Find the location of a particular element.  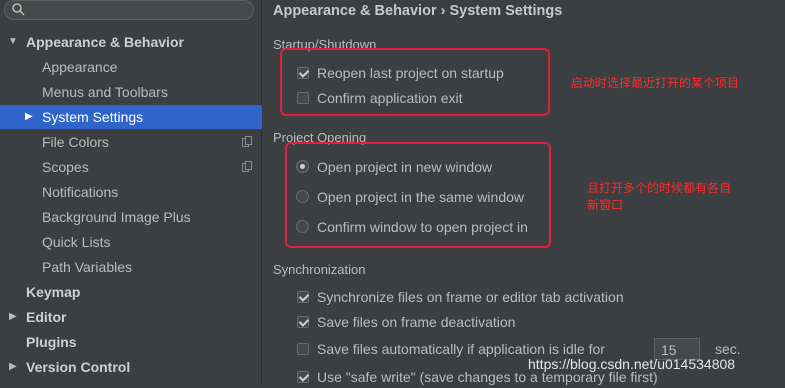

reopen-last-project-checkbox: Reopen last project on startup is located at coordinates (400, 73).